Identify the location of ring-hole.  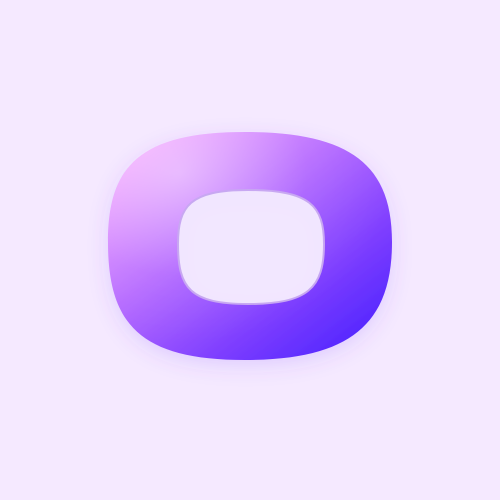
(251, 247).